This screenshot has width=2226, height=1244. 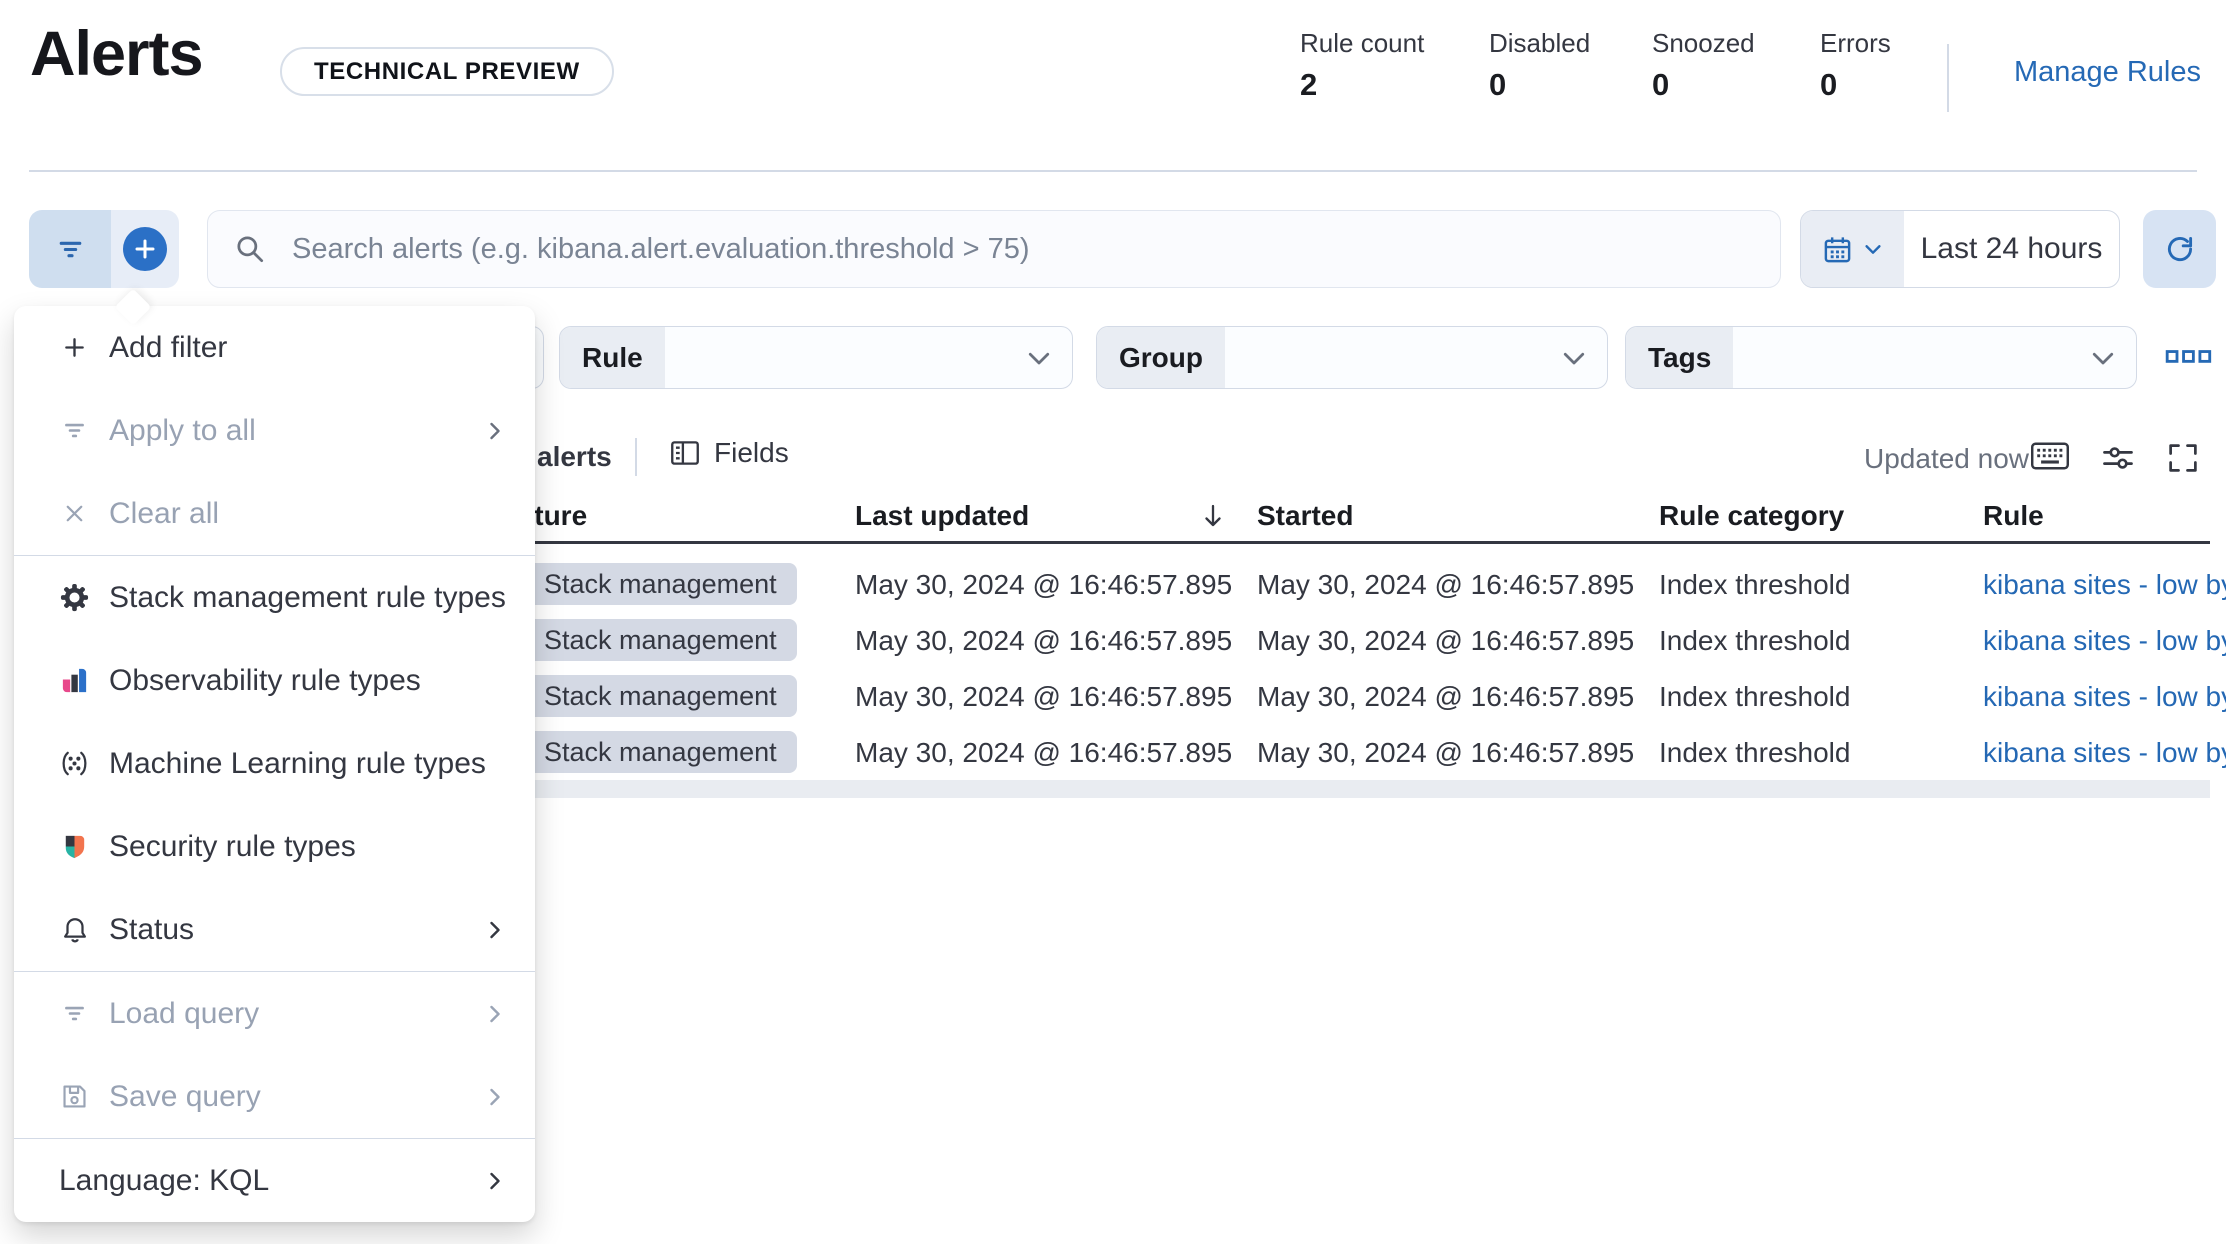 I want to click on filter-menu-button, so click(x=70, y=249).